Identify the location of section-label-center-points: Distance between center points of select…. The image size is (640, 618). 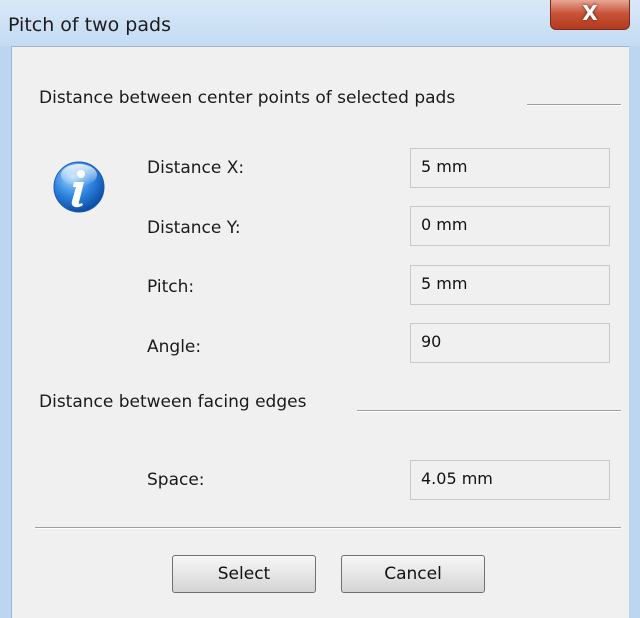
(247, 98).